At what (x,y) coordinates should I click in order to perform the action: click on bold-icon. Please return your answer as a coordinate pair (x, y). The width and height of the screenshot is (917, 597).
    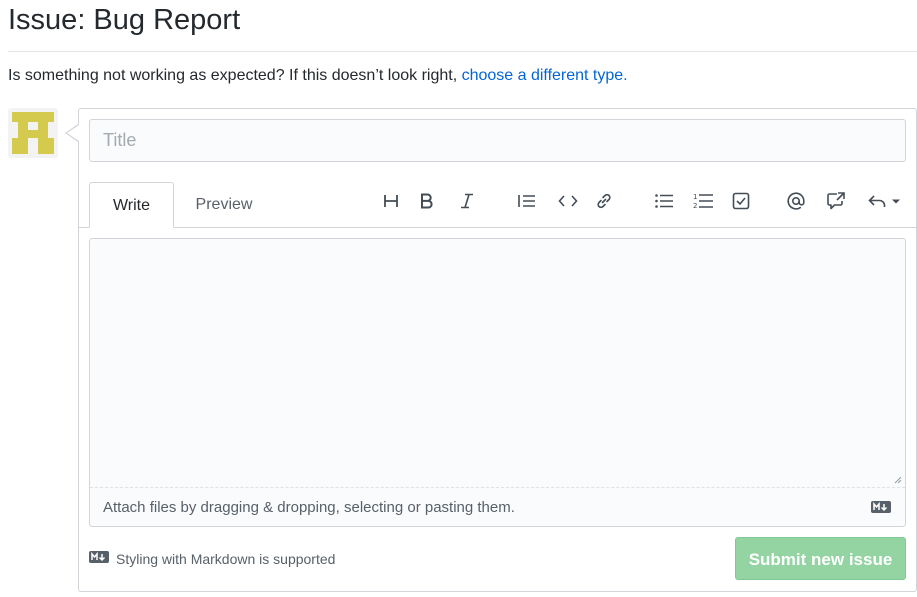
    Looking at the image, I should click on (427, 201).